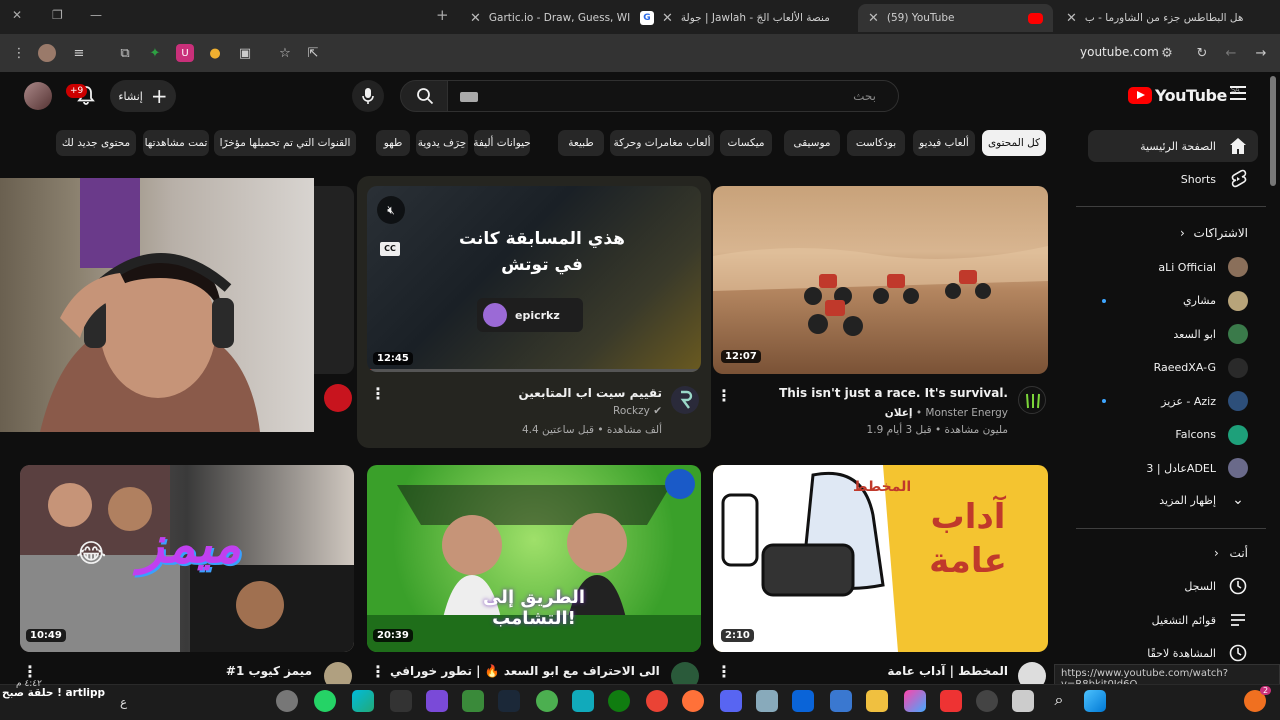 This screenshot has height=720, width=1280. I want to click on discord-taskbar-icon, so click(731, 701).